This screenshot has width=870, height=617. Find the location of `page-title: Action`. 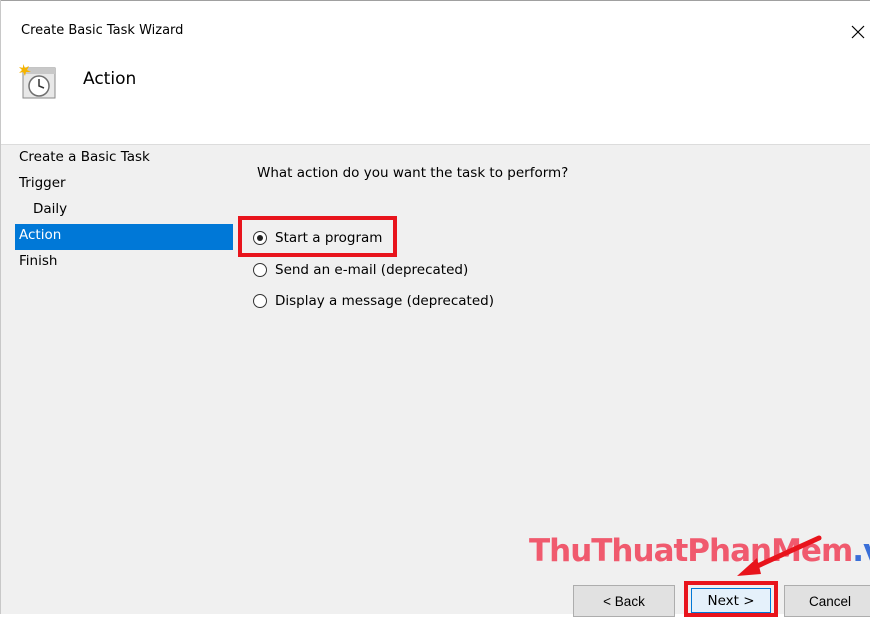

page-title: Action is located at coordinates (110, 79).